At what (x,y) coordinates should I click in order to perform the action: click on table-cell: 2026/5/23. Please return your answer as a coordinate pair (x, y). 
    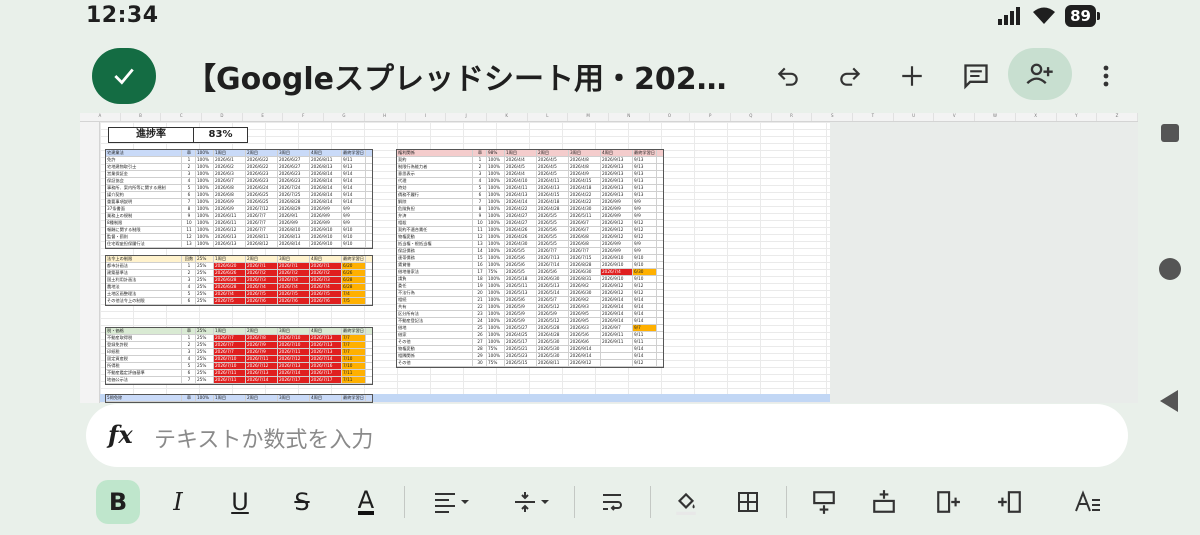
    Looking at the image, I should click on (521, 356).